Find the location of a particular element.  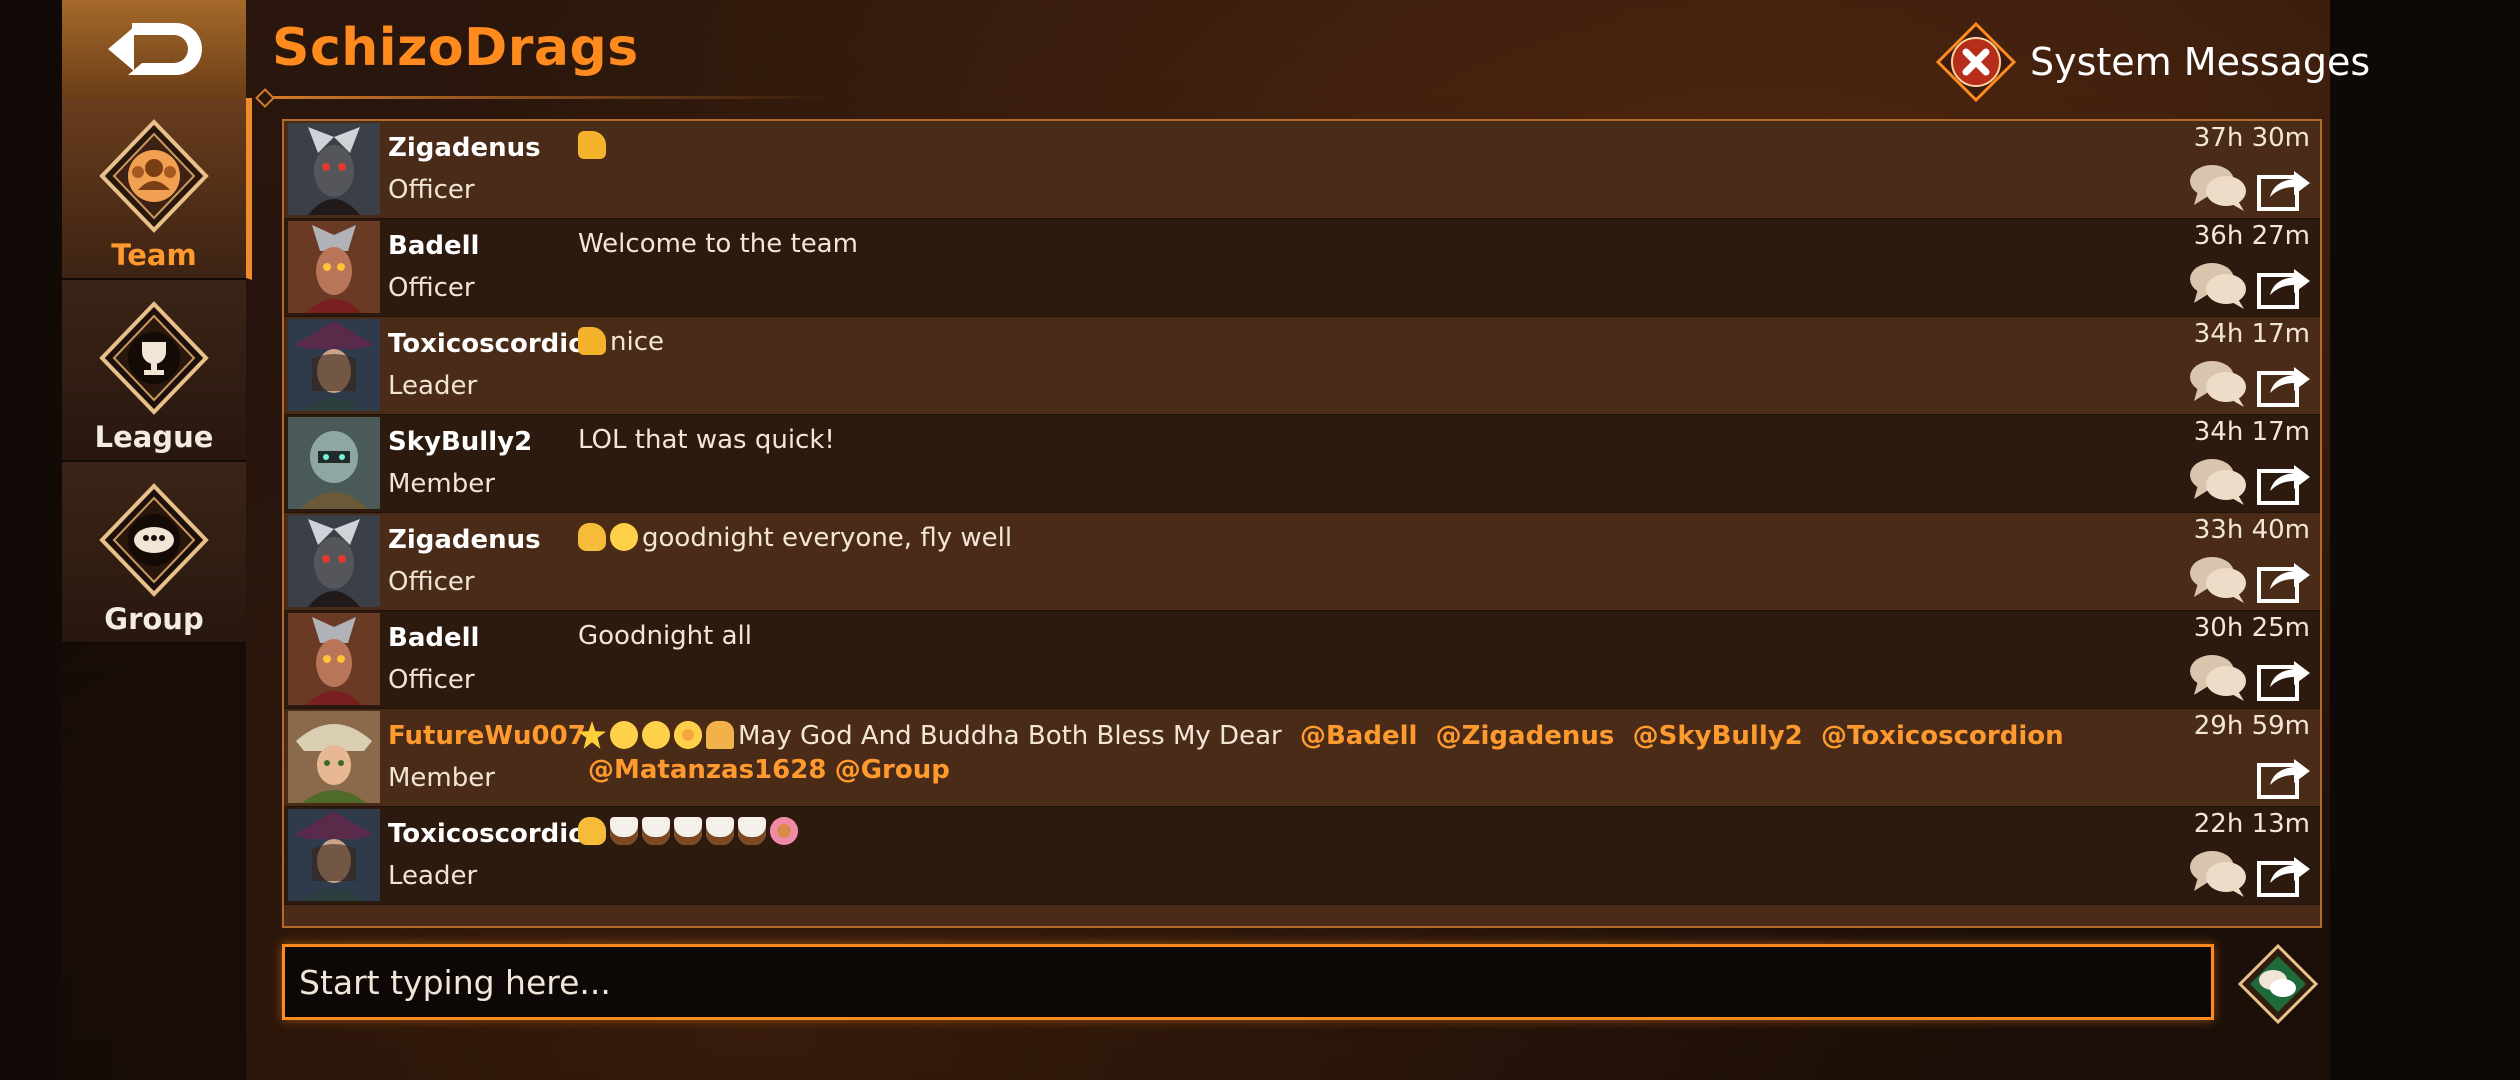

team-emblem-icon is located at coordinates (154, 176).